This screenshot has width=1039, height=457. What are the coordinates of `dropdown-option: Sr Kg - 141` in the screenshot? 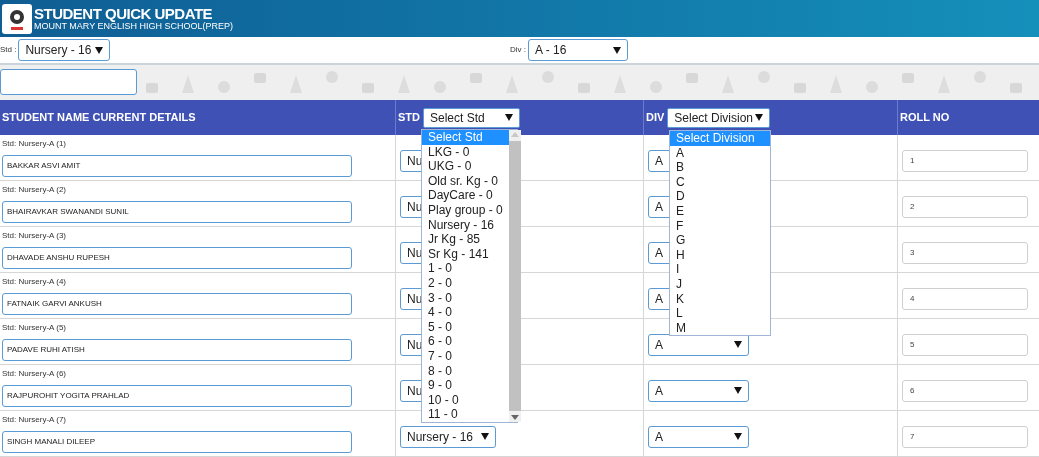 It's located at (465, 254).